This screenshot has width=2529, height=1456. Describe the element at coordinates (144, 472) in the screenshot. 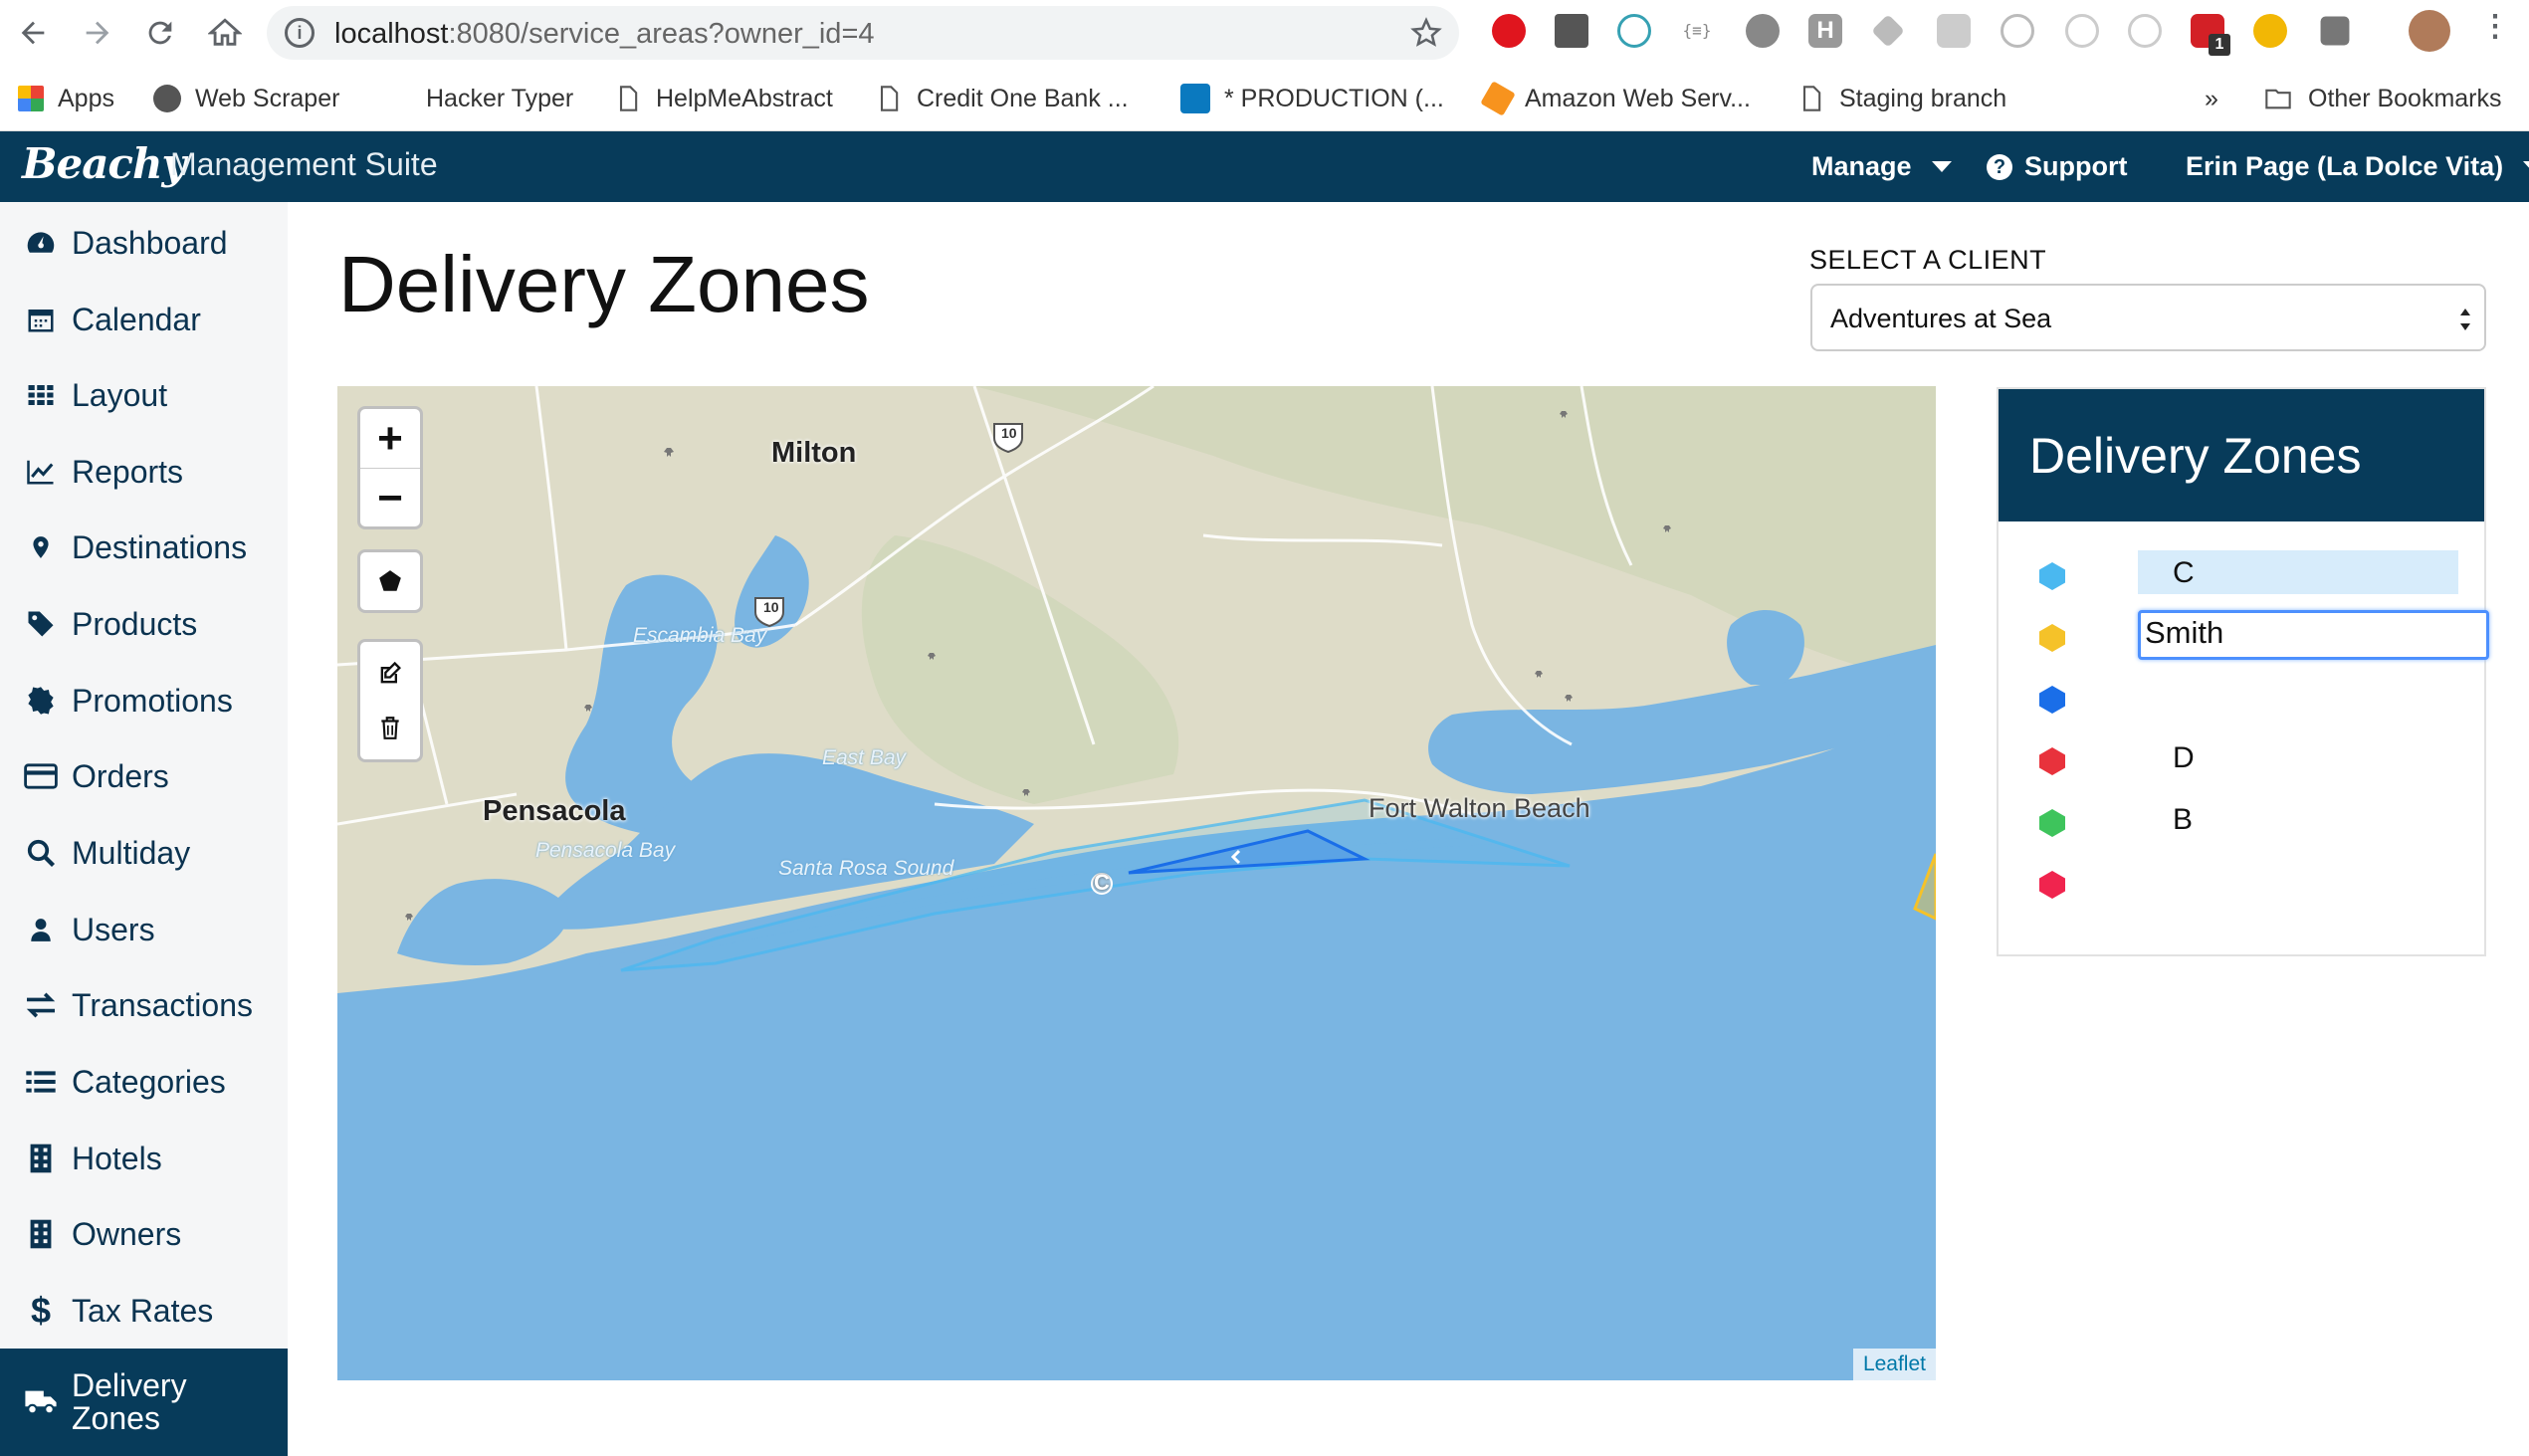

I see `sidebar-item-reports: Reports` at that location.